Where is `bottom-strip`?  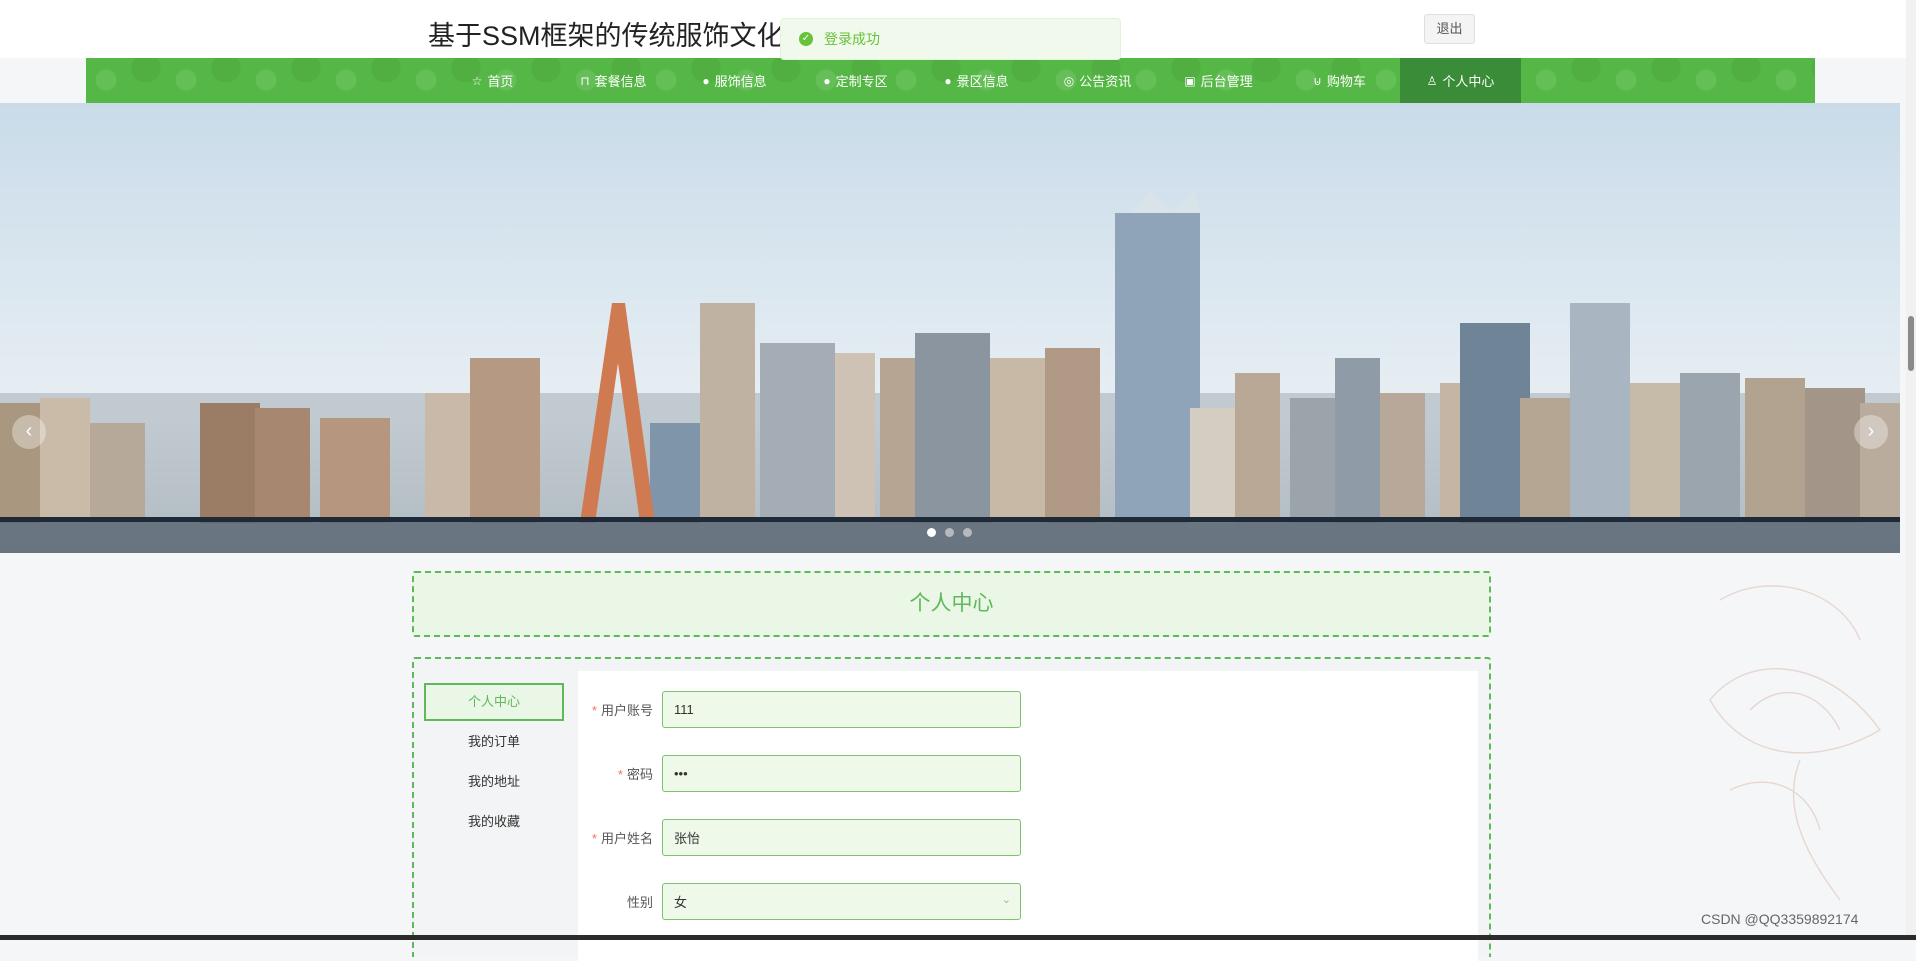 bottom-strip is located at coordinates (958, 937).